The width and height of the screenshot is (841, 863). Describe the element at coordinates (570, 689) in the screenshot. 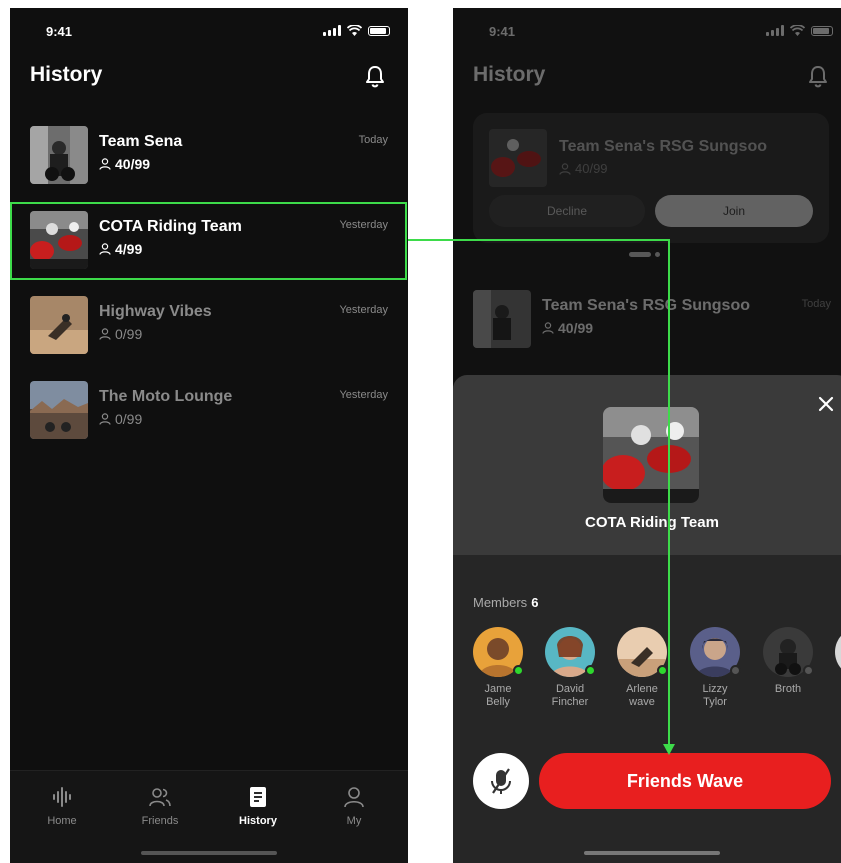

I see `member-name: David` at that location.